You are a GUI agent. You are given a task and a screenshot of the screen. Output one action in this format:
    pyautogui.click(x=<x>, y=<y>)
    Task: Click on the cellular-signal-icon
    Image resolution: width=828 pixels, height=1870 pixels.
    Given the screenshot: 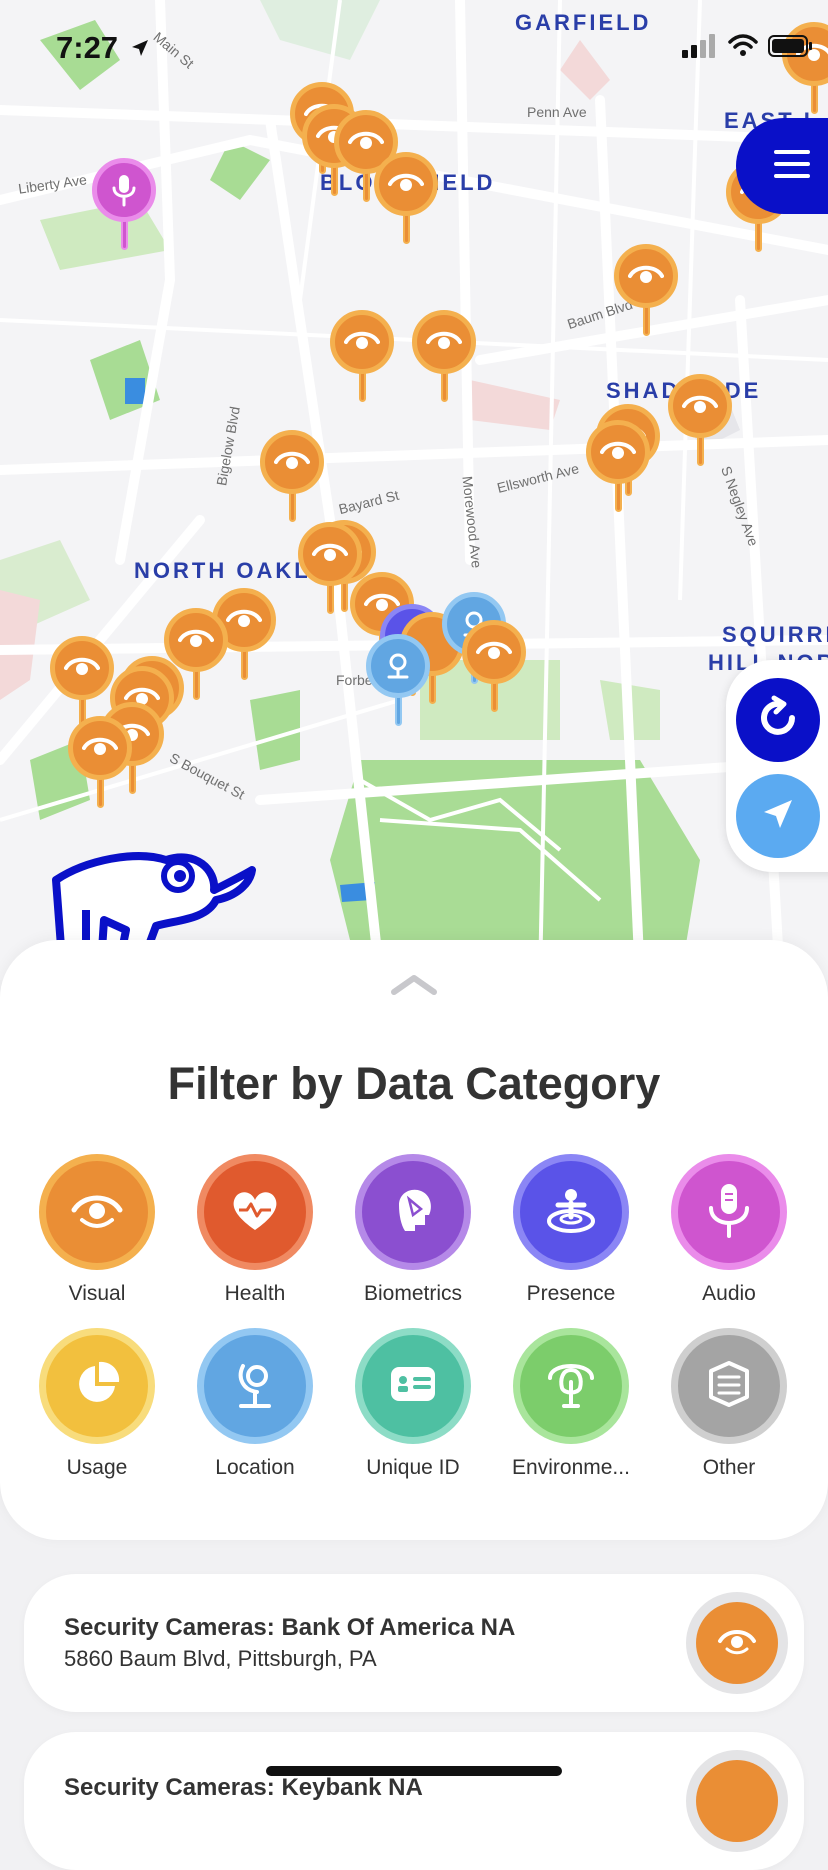 What is the action you would take?
    pyautogui.click(x=700, y=48)
    